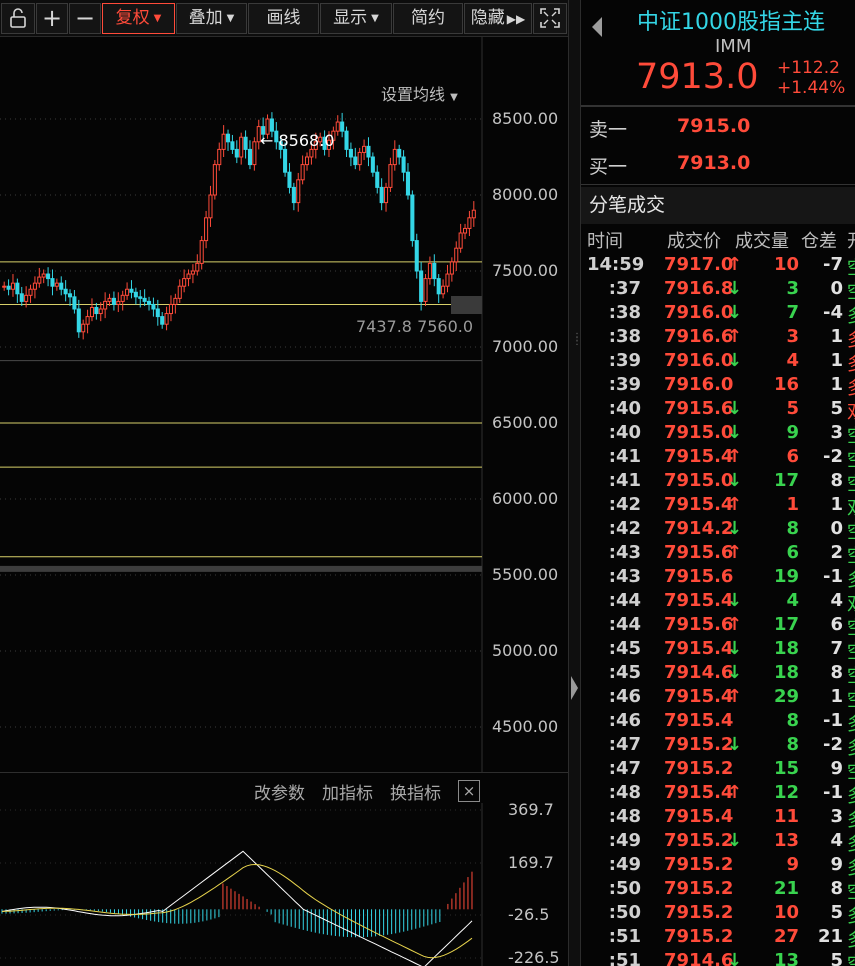 Image resolution: width=855 pixels, height=966 pixels. I want to click on tick-volume: 17, so click(786, 480).